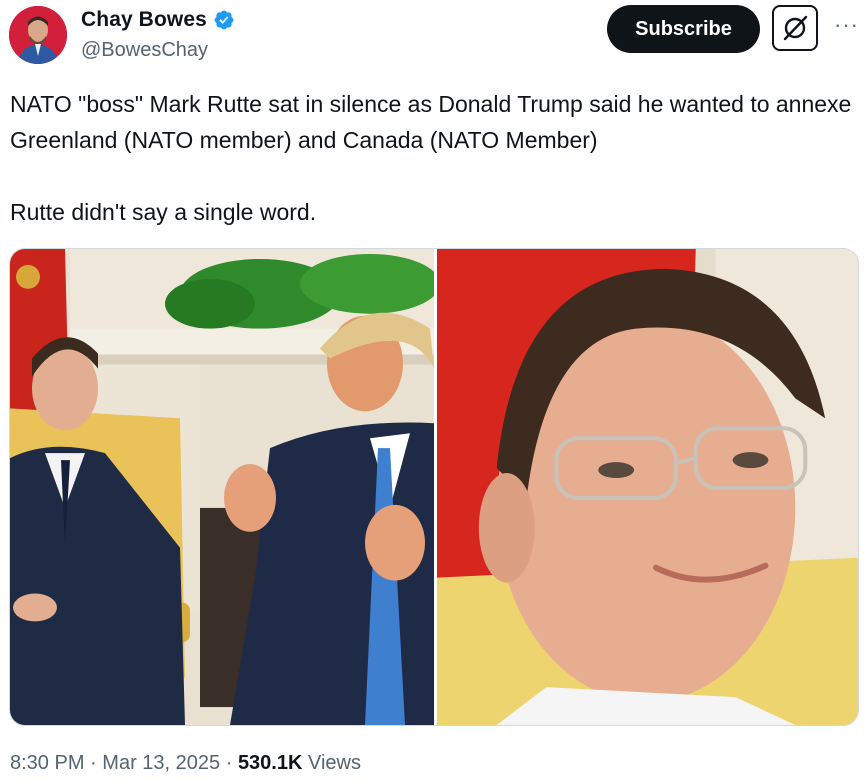 The width and height of the screenshot is (868, 784). Describe the element at coordinates (144, 50) in the screenshot. I see `author-handle: @BowesChay` at that location.